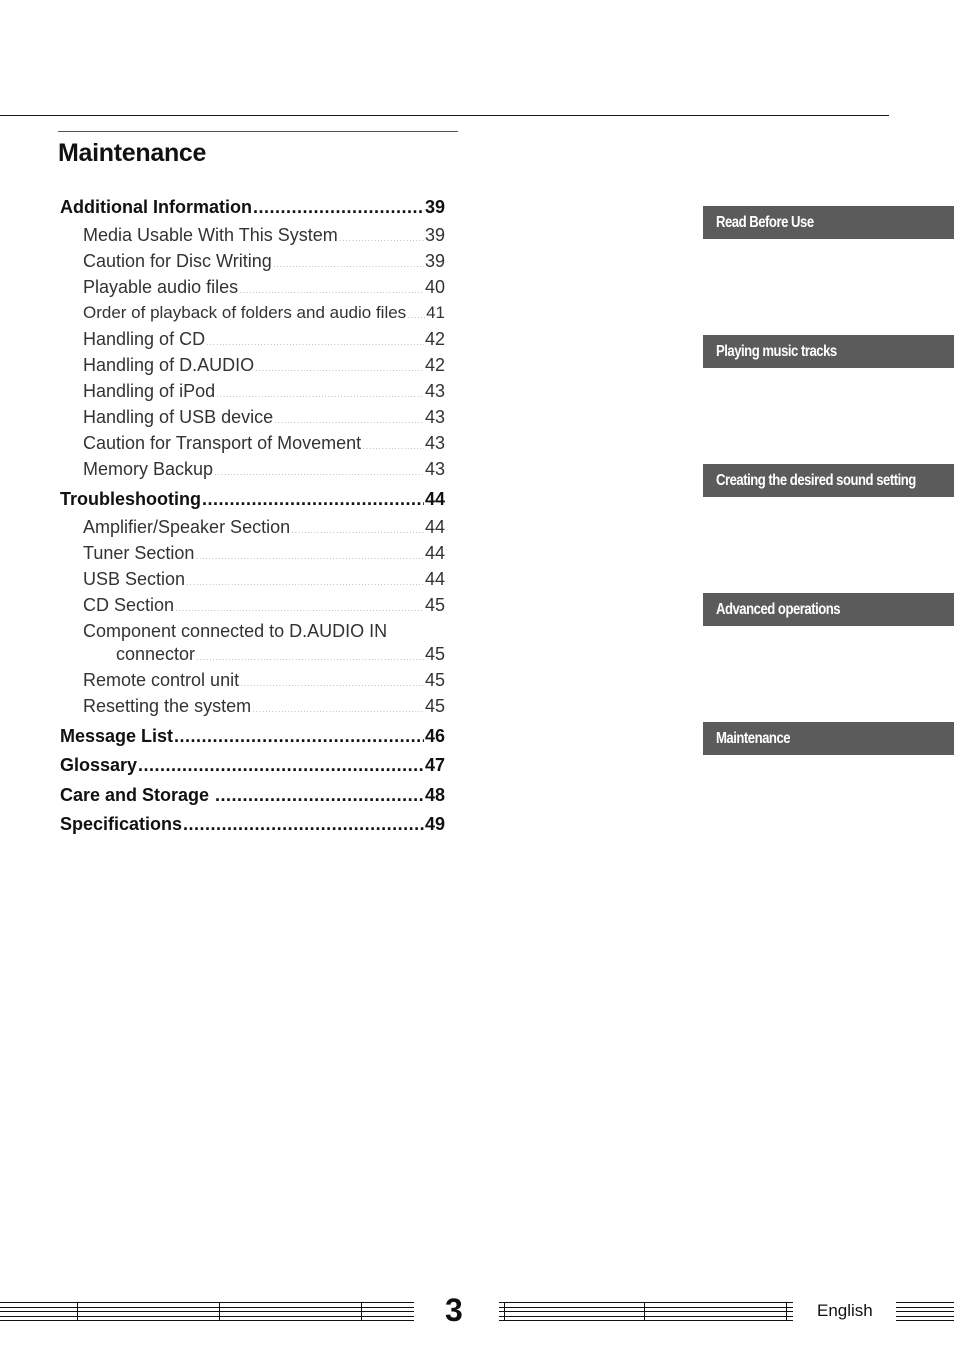  What do you see at coordinates (187, 527) in the screenshot?
I see `toc-label: Amplifier/Speaker Section` at bounding box center [187, 527].